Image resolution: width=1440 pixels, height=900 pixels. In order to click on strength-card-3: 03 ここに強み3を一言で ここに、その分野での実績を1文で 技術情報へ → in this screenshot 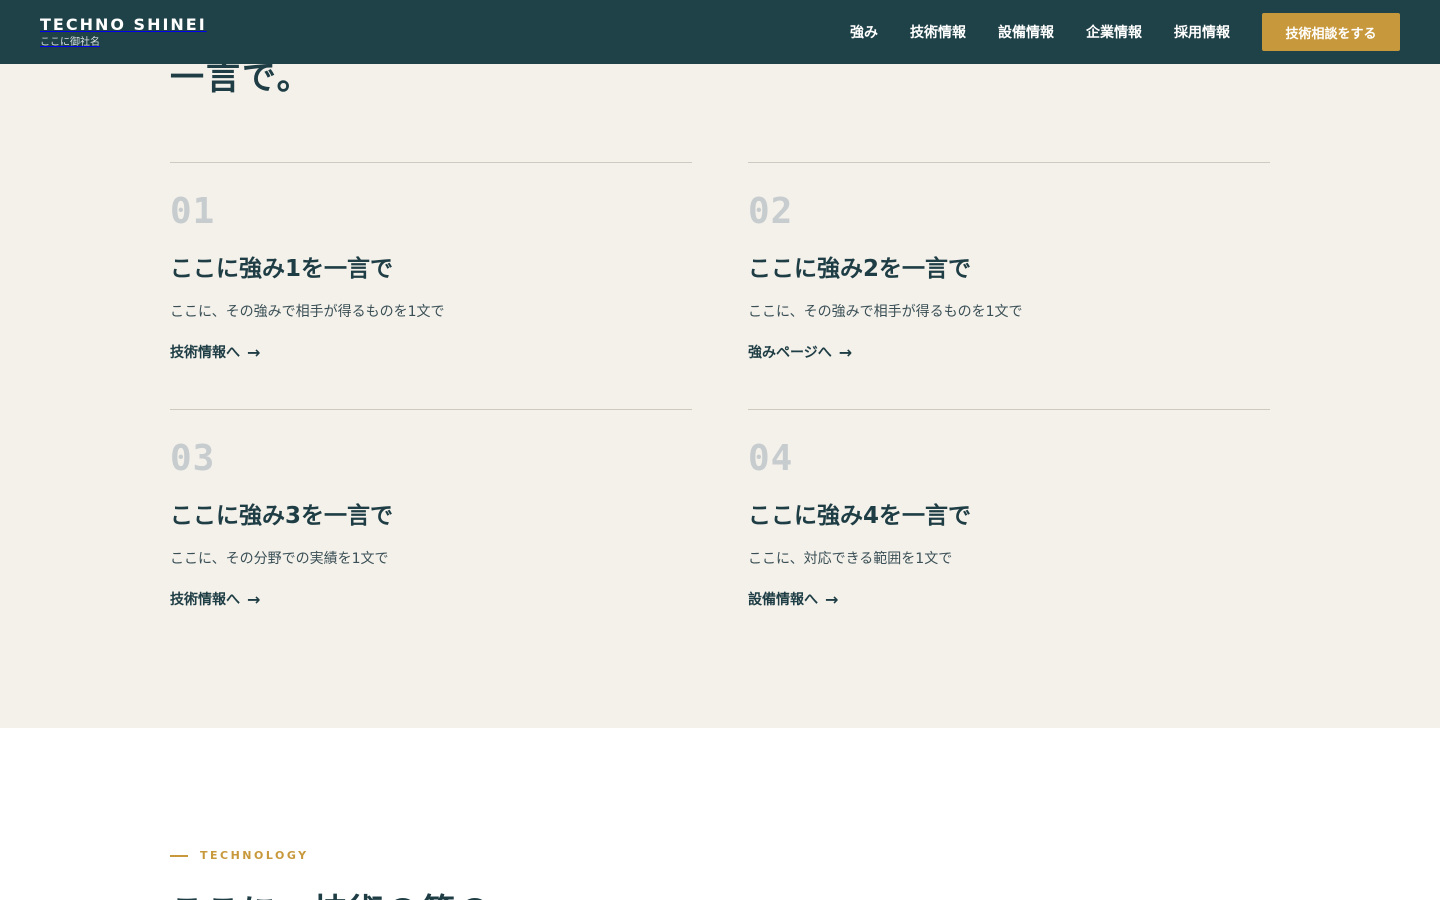, I will do `click(431, 509)`.